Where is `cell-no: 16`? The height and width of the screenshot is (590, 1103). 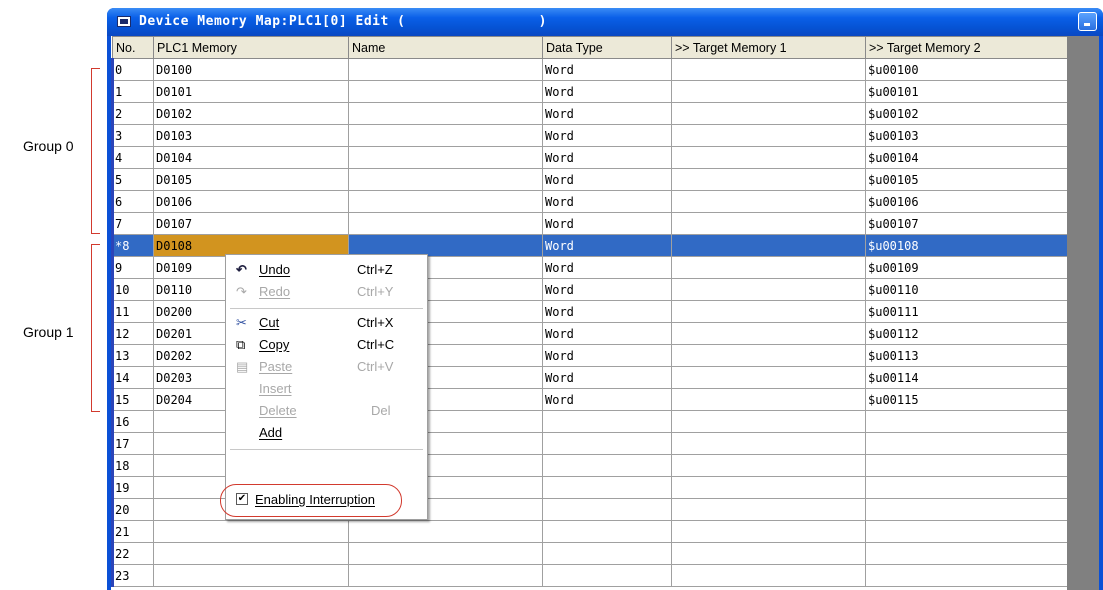 cell-no: 16 is located at coordinates (132, 421).